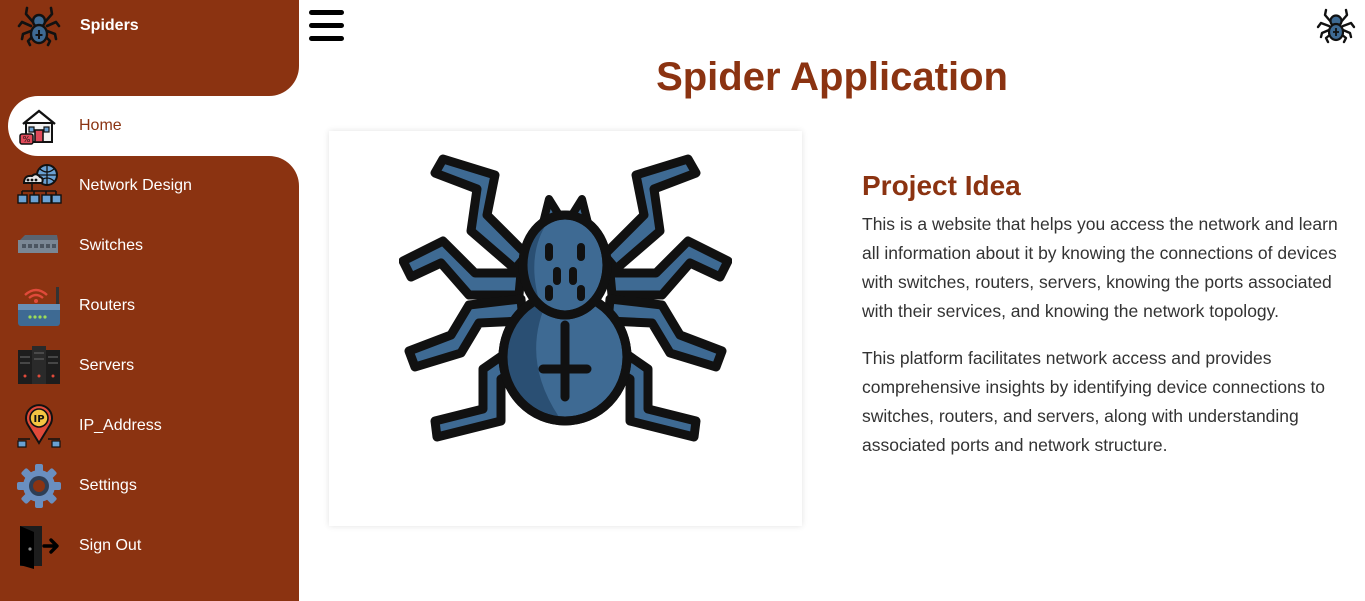 The height and width of the screenshot is (601, 1365). Describe the element at coordinates (149, 366) in the screenshot. I see `sidebar-item-servers: Servers` at that location.